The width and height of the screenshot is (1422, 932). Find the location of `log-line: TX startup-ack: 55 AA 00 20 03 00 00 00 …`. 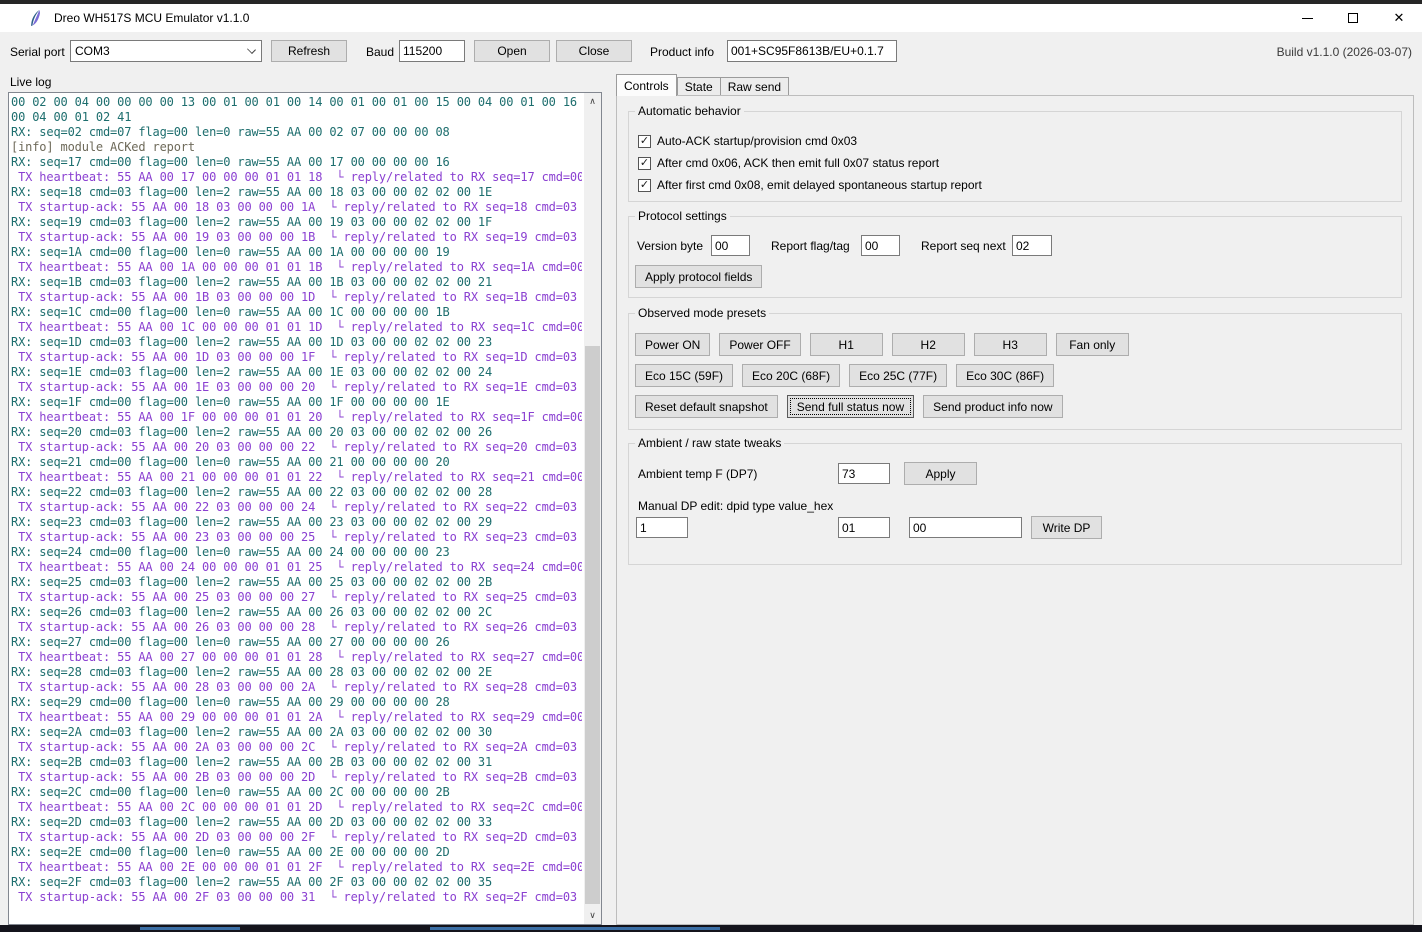

log-line: TX startup-ack: 55 AA 00 20 03 00 00 00 … is located at coordinates (294, 447).